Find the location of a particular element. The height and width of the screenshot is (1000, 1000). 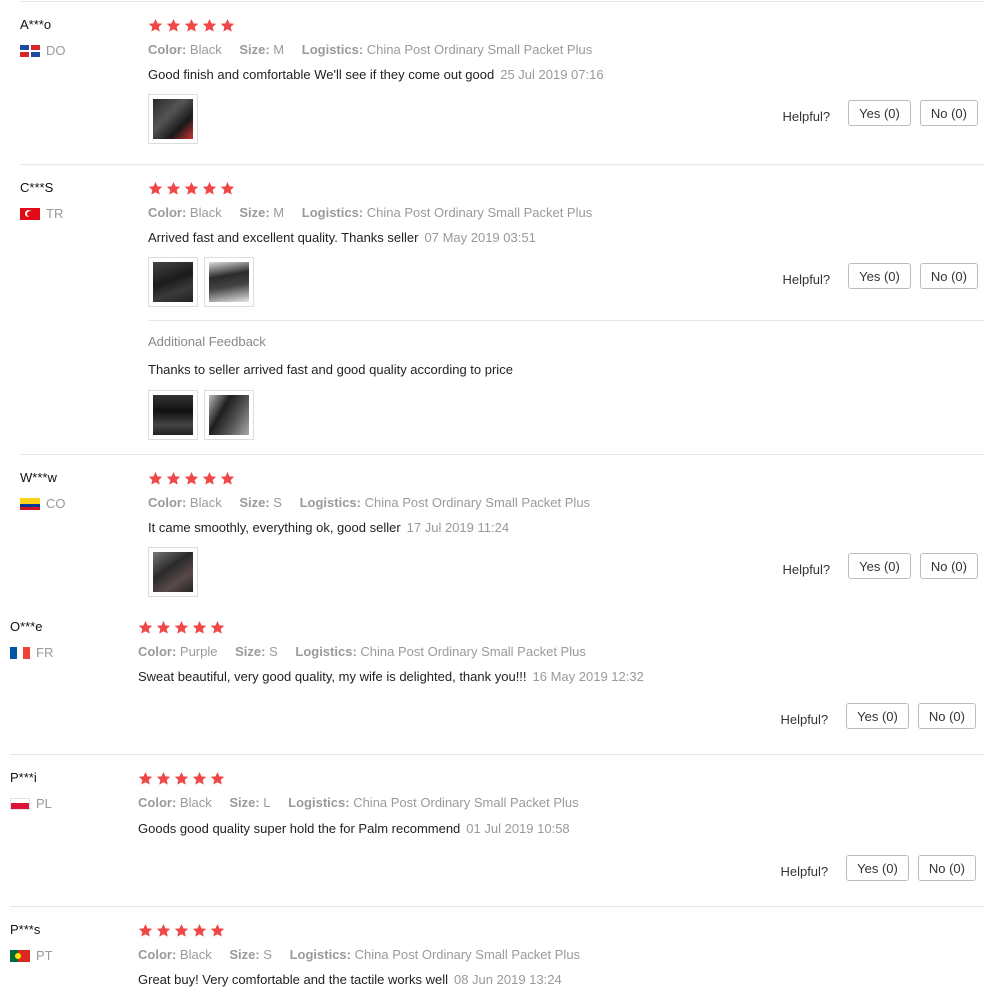

reviewer-name: P***s is located at coordinates (25, 929).